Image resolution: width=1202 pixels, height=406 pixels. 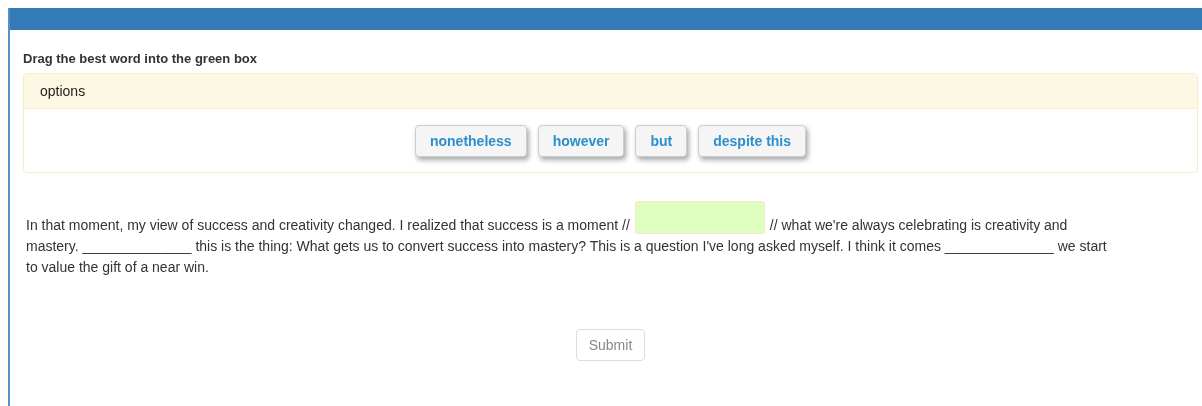 What do you see at coordinates (918, 225) in the screenshot?
I see `passage-text: // what we're always celebrating is creativity and` at bounding box center [918, 225].